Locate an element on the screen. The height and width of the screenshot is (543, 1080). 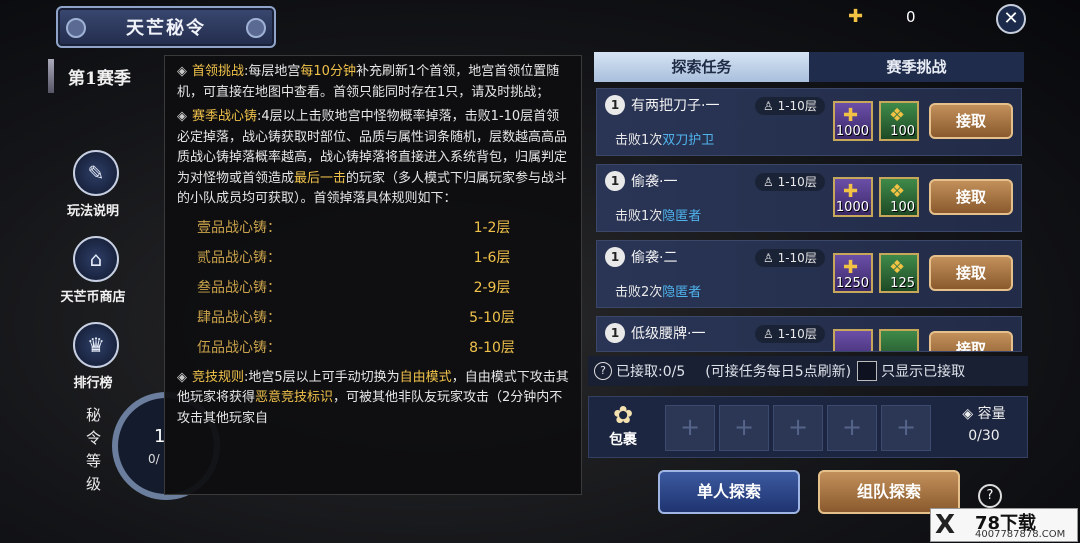
reward-item: ❖ 125 is located at coordinates (899, 273).